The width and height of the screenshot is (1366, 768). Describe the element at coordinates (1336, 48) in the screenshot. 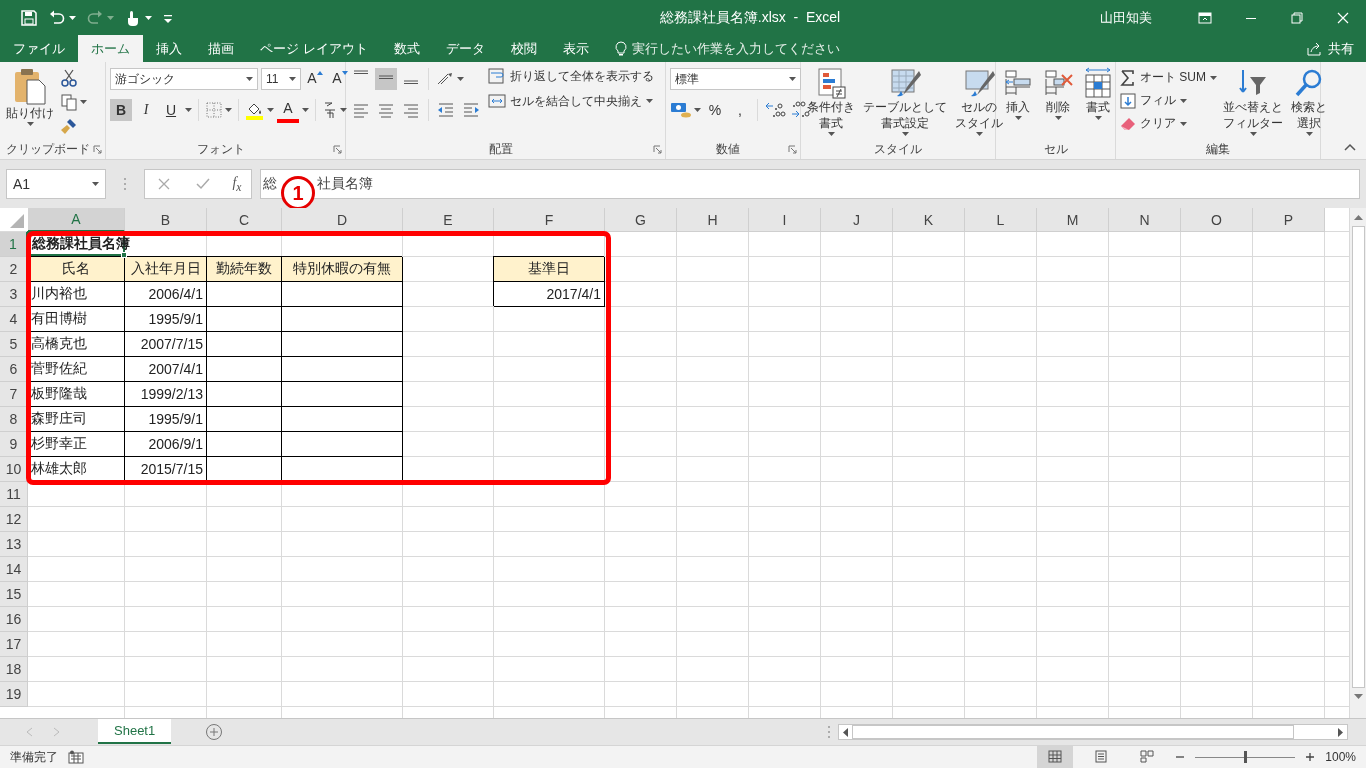

I see `share-button: 共有` at that location.